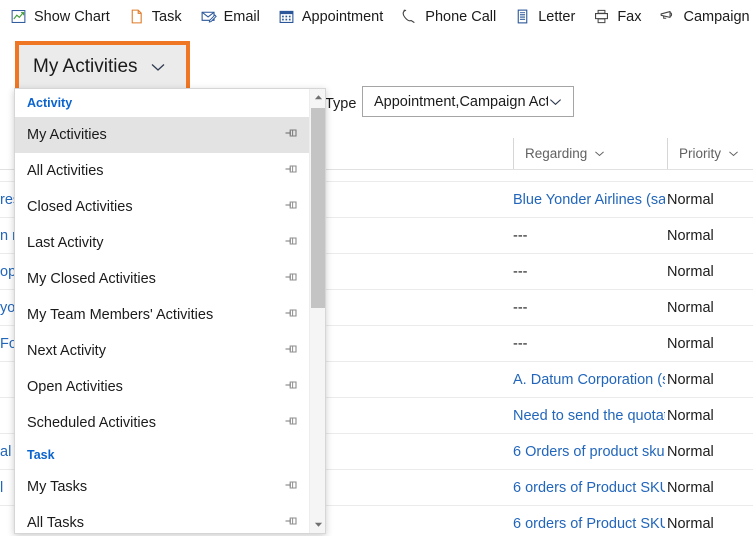  Describe the element at coordinates (65, 243) in the screenshot. I see `view-item-label: Last Activity` at that location.